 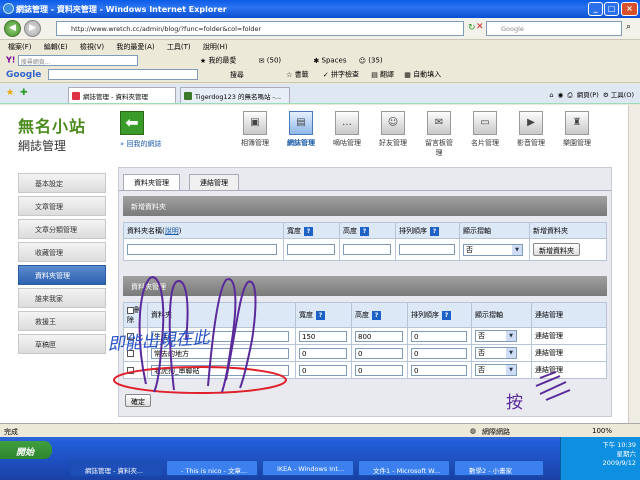 I want to click on status-text: 完成, so click(x=11, y=432).